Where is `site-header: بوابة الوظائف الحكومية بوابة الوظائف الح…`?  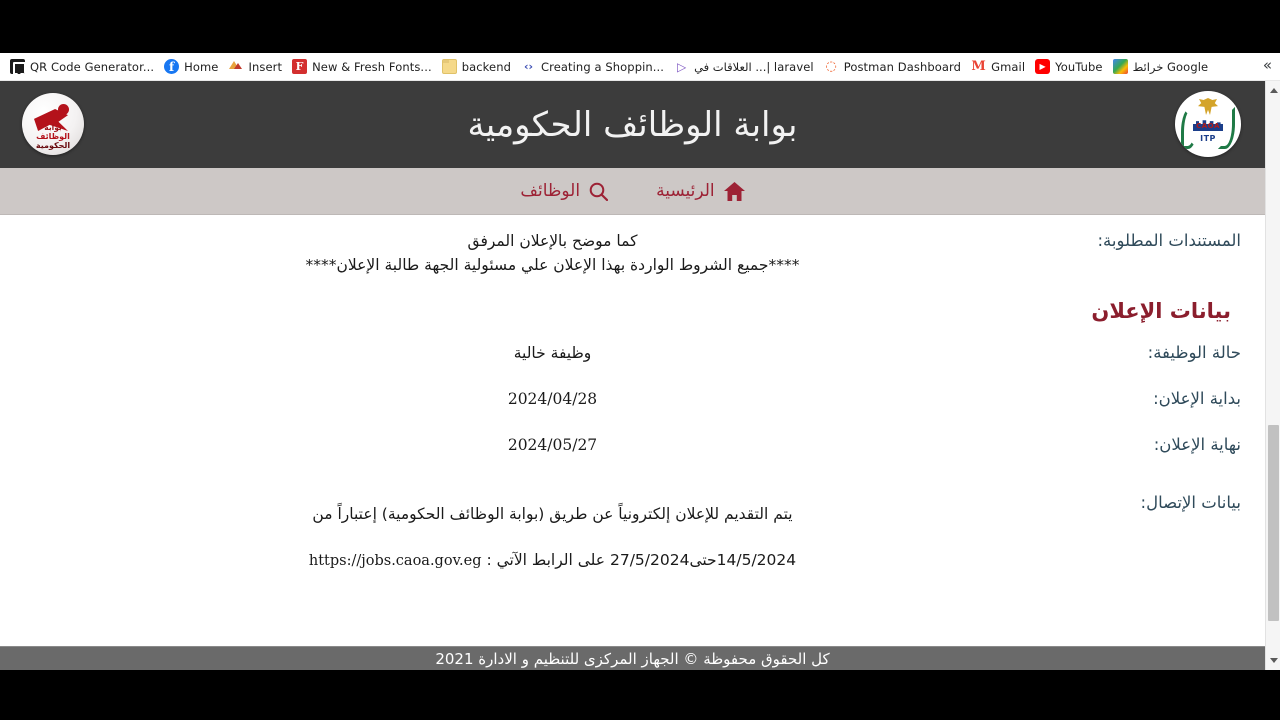 site-header: بوابة الوظائف الحكومية بوابة الوظائف الح… is located at coordinates (632, 124).